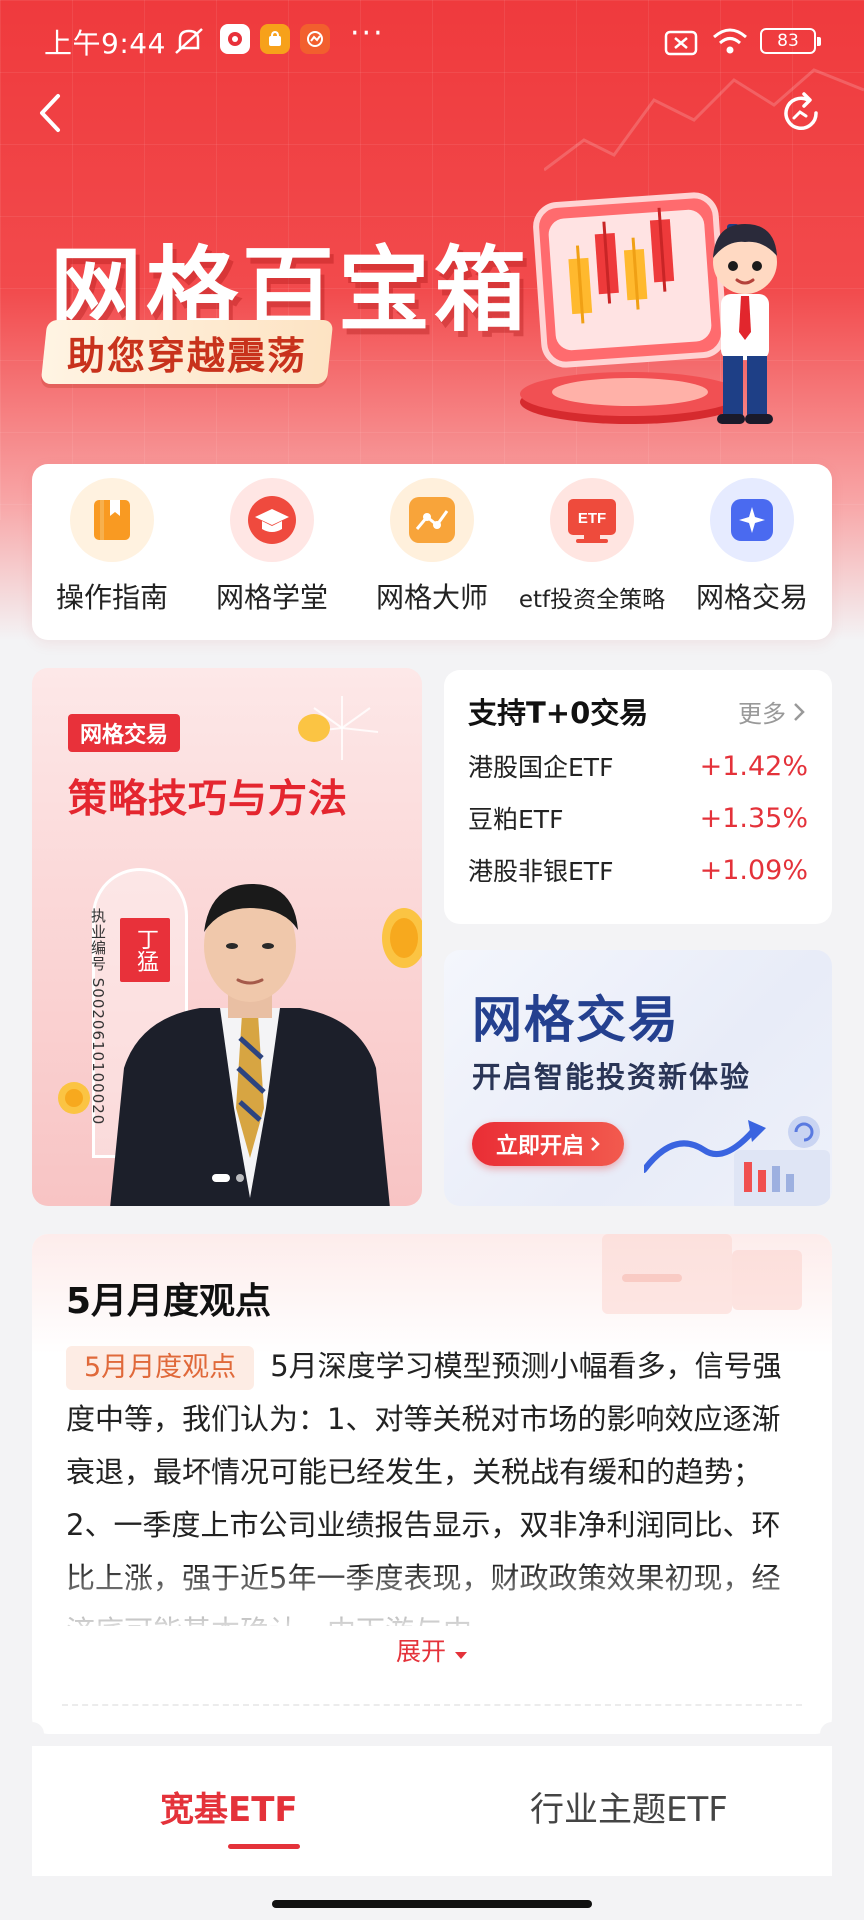 This screenshot has width=864, height=1920. What do you see at coordinates (111, 597) in the screenshot?
I see `menu-label-guide: 操作指南` at bounding box center [111, 597].